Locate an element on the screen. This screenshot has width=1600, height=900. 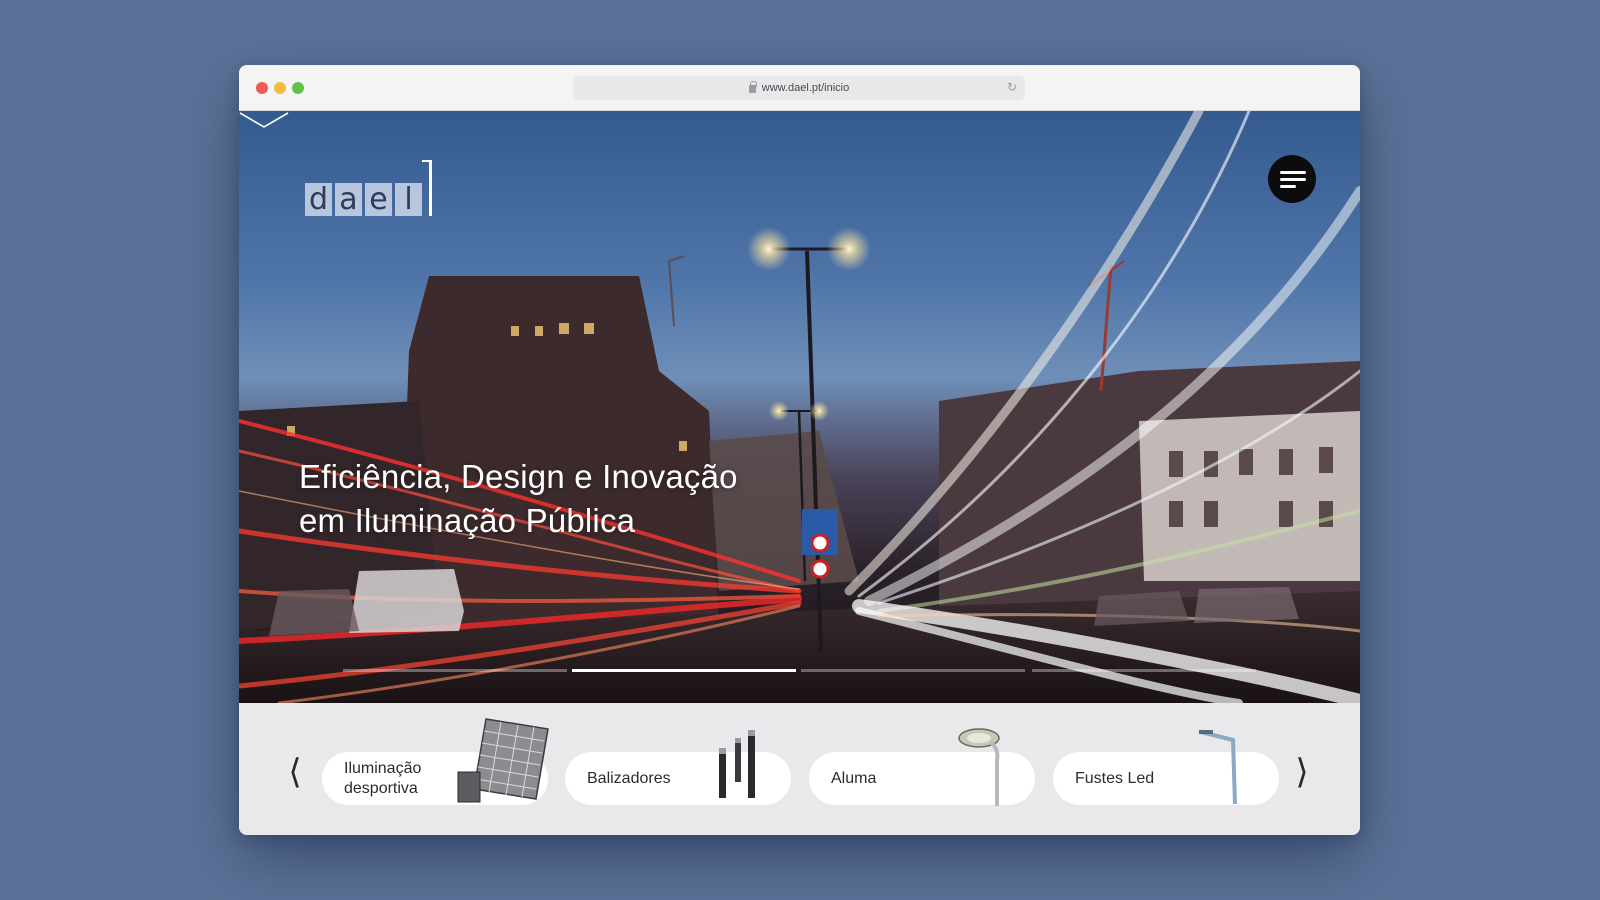
lamp-glow-left is located at coordinates (769, 249).